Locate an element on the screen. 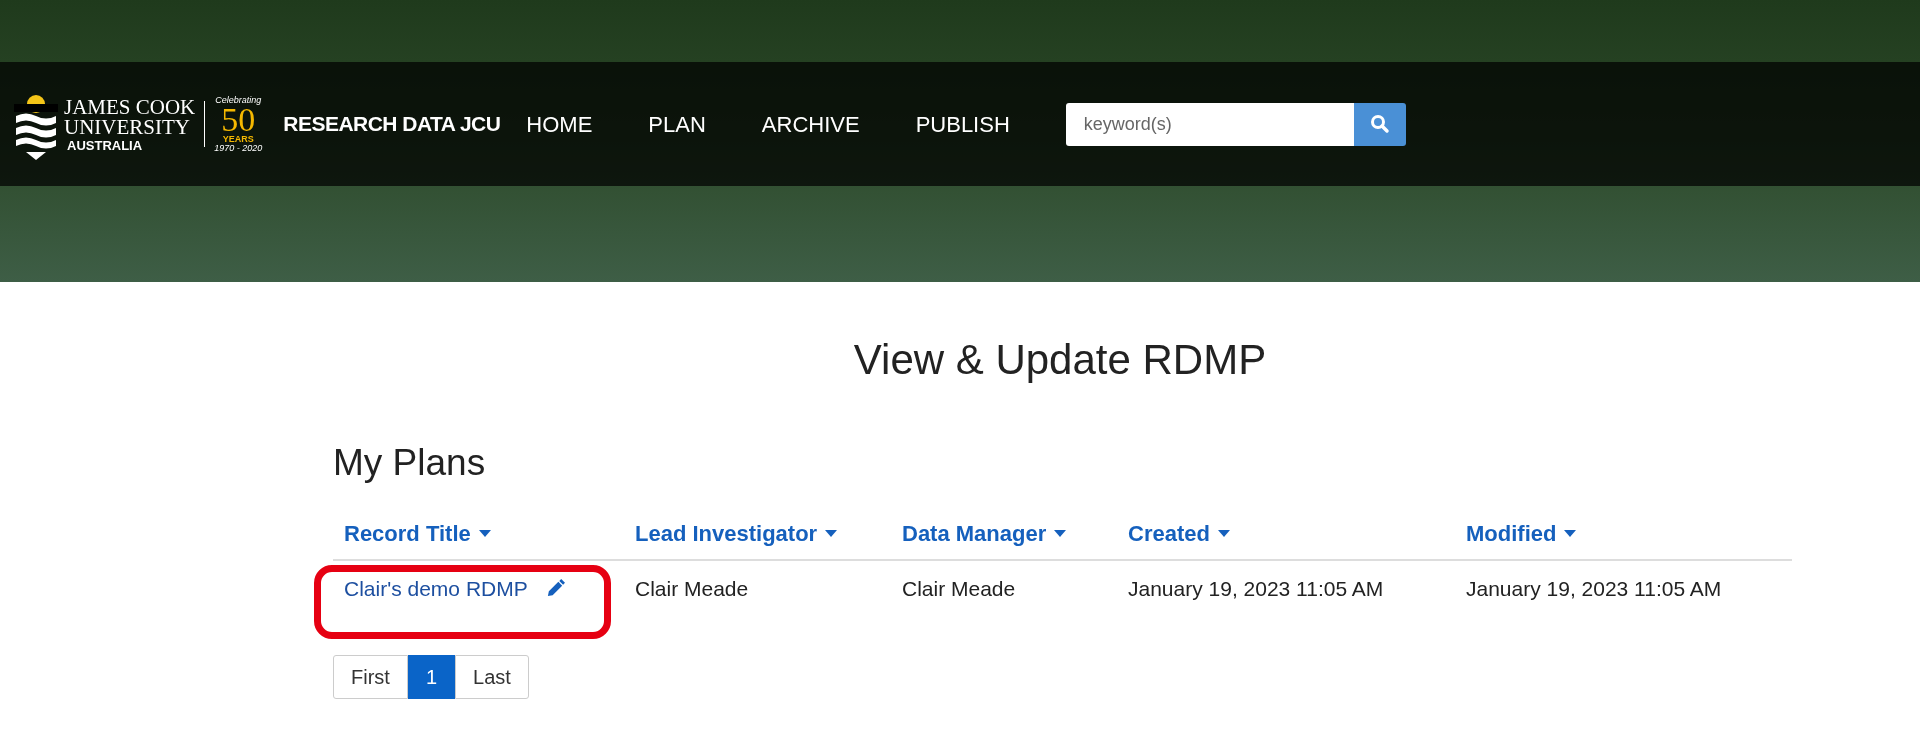  nav-link: PUBLISH is located at coordinates (962, 124).